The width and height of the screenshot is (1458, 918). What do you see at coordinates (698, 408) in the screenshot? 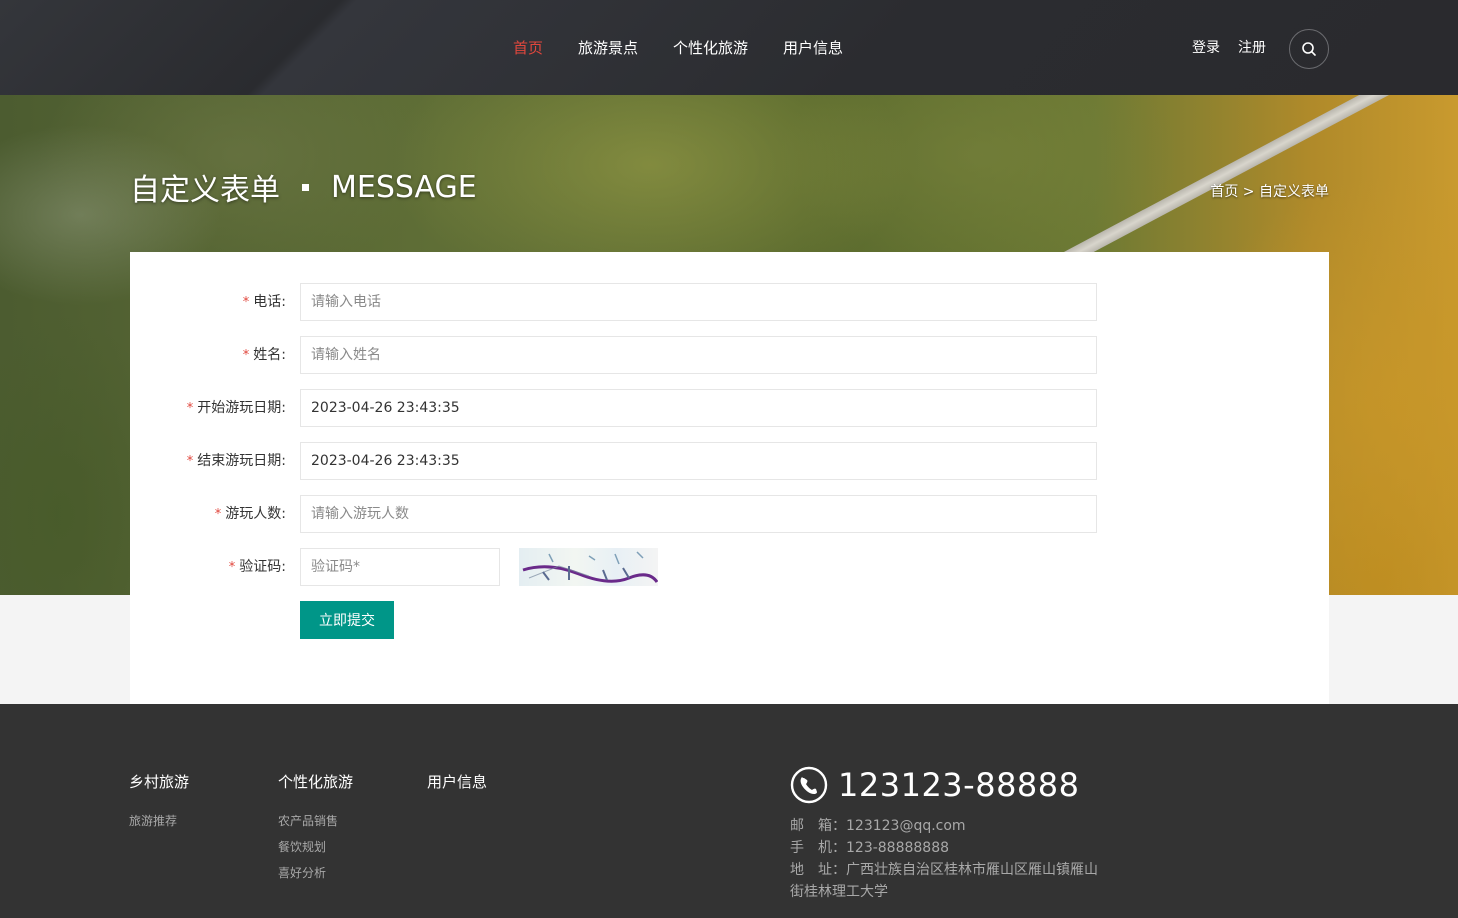
I see `start-date-input` at bounding box center [698, 408].